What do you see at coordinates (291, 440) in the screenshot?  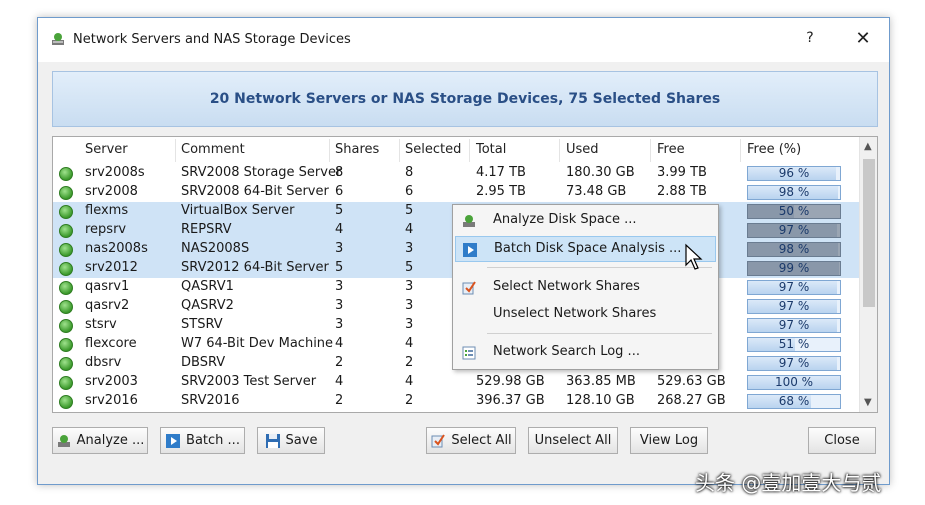 I see `save-button: Save` at bounding box center [291, 440].